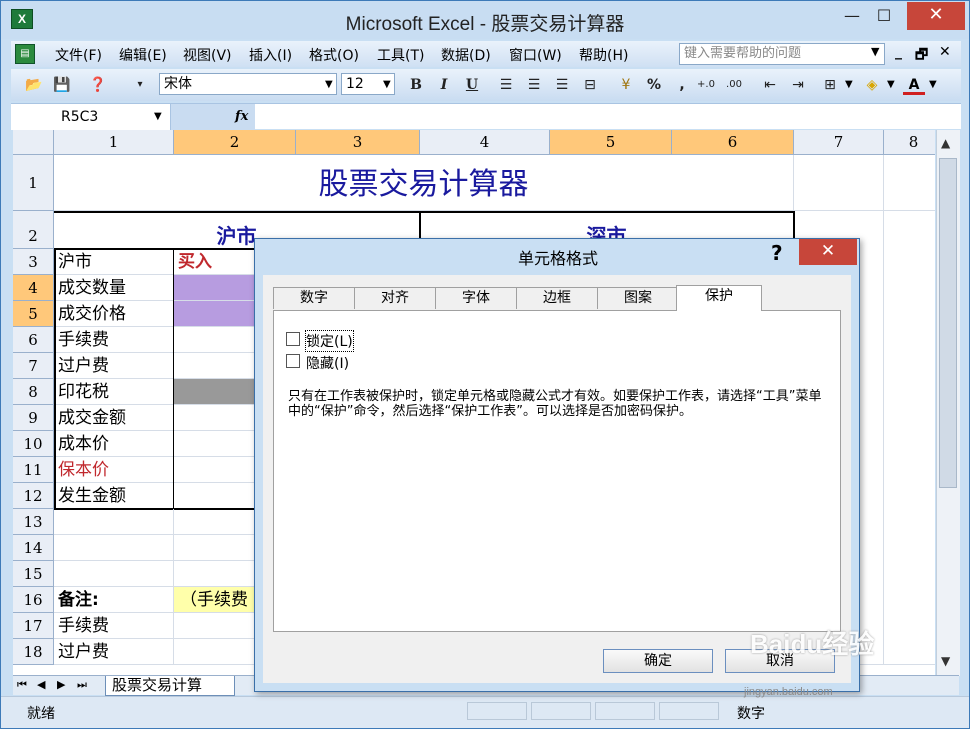  Describe the element at coordinates (61, 684) in the screenshot. I see `next-sheet-icon: ▶` at that location.